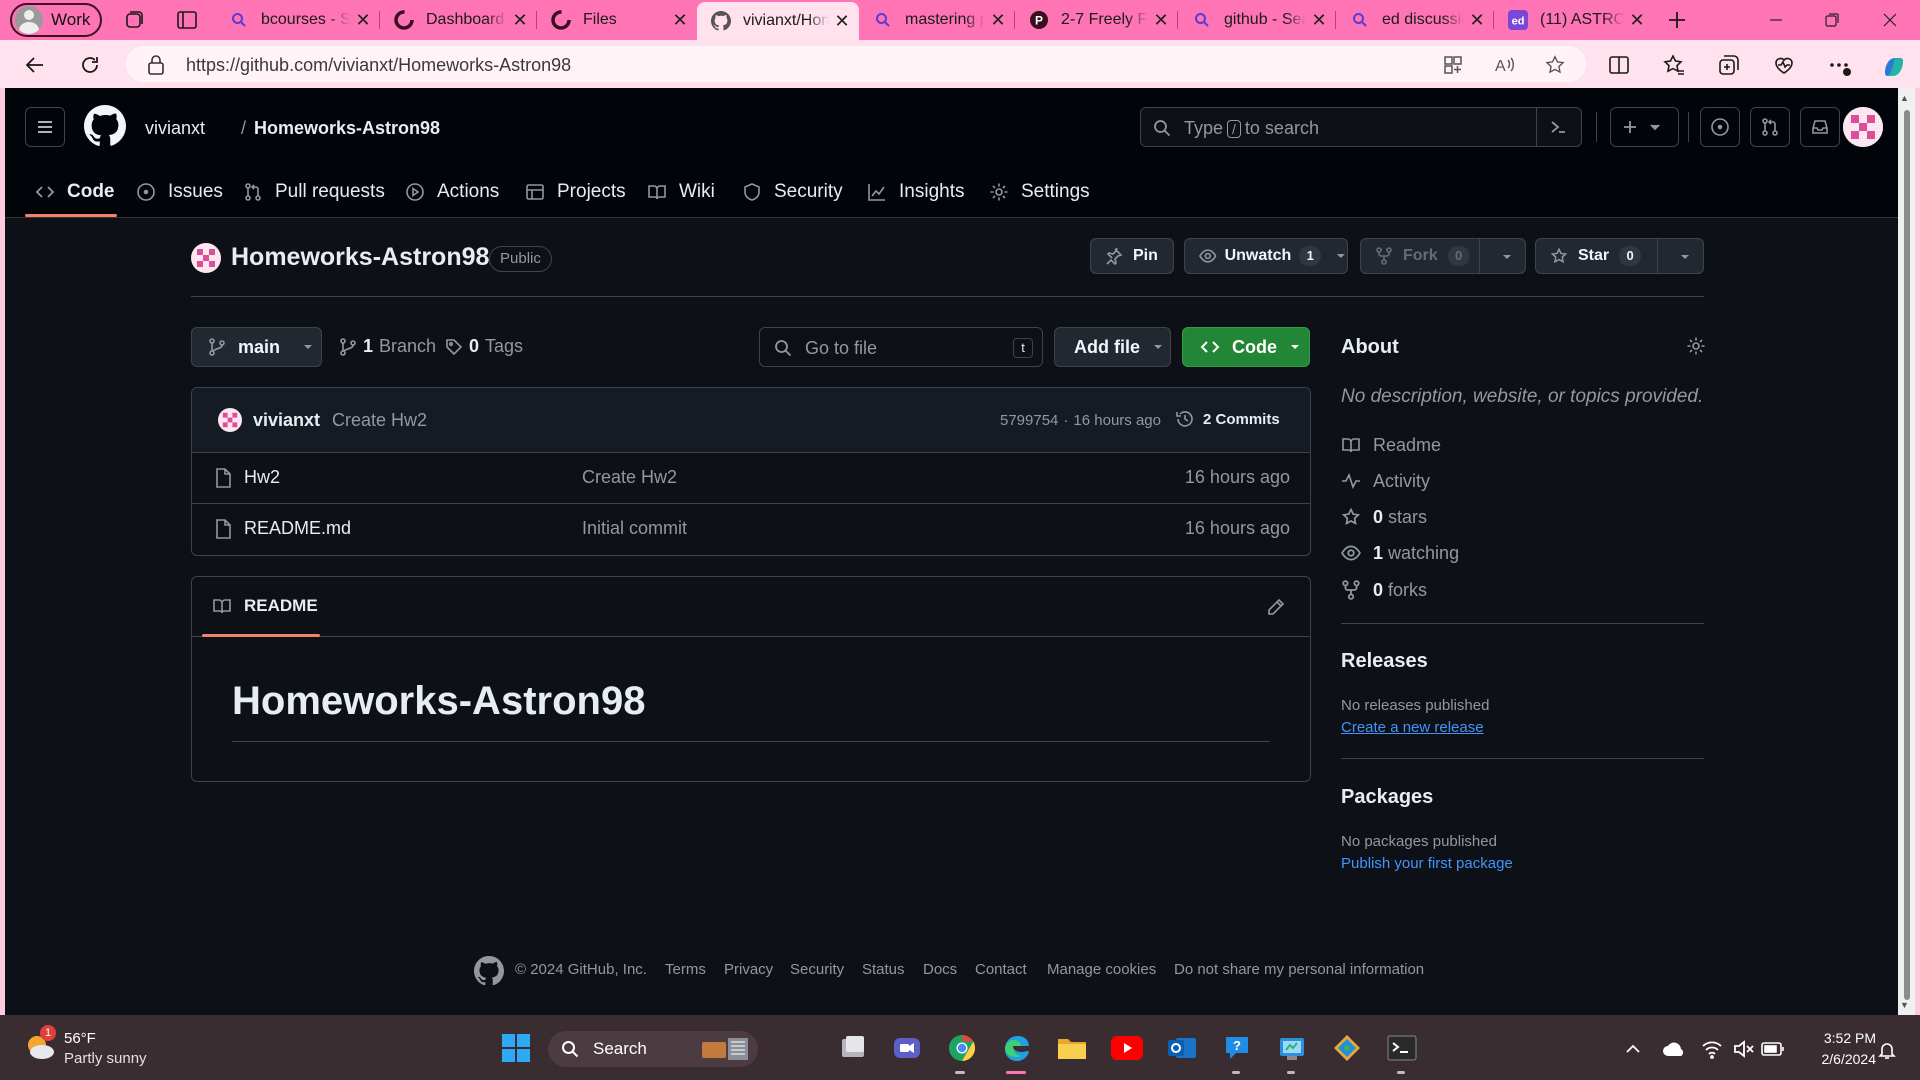 This screenshot has height=1080, width=1920. Describe the element at coordinates (45, 127) in the screenshot. I see `menu-icon` at that location.